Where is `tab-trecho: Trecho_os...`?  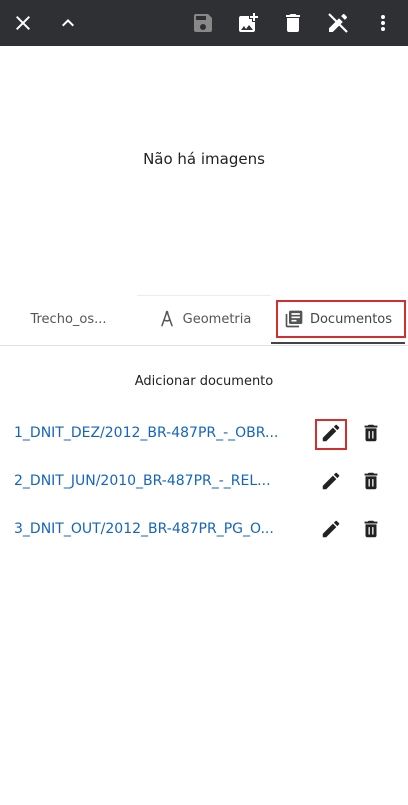 tab-trecho: Trecho_os... is located at coordinates (68, 319).